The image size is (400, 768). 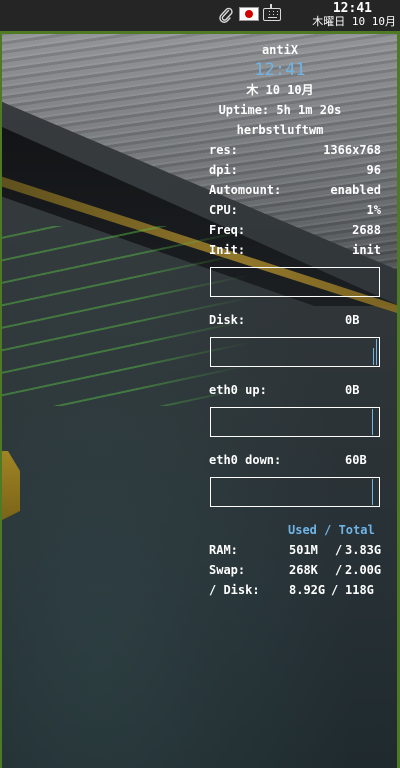 I want to click on automount-value: enabled, so click(x=355, y=190).